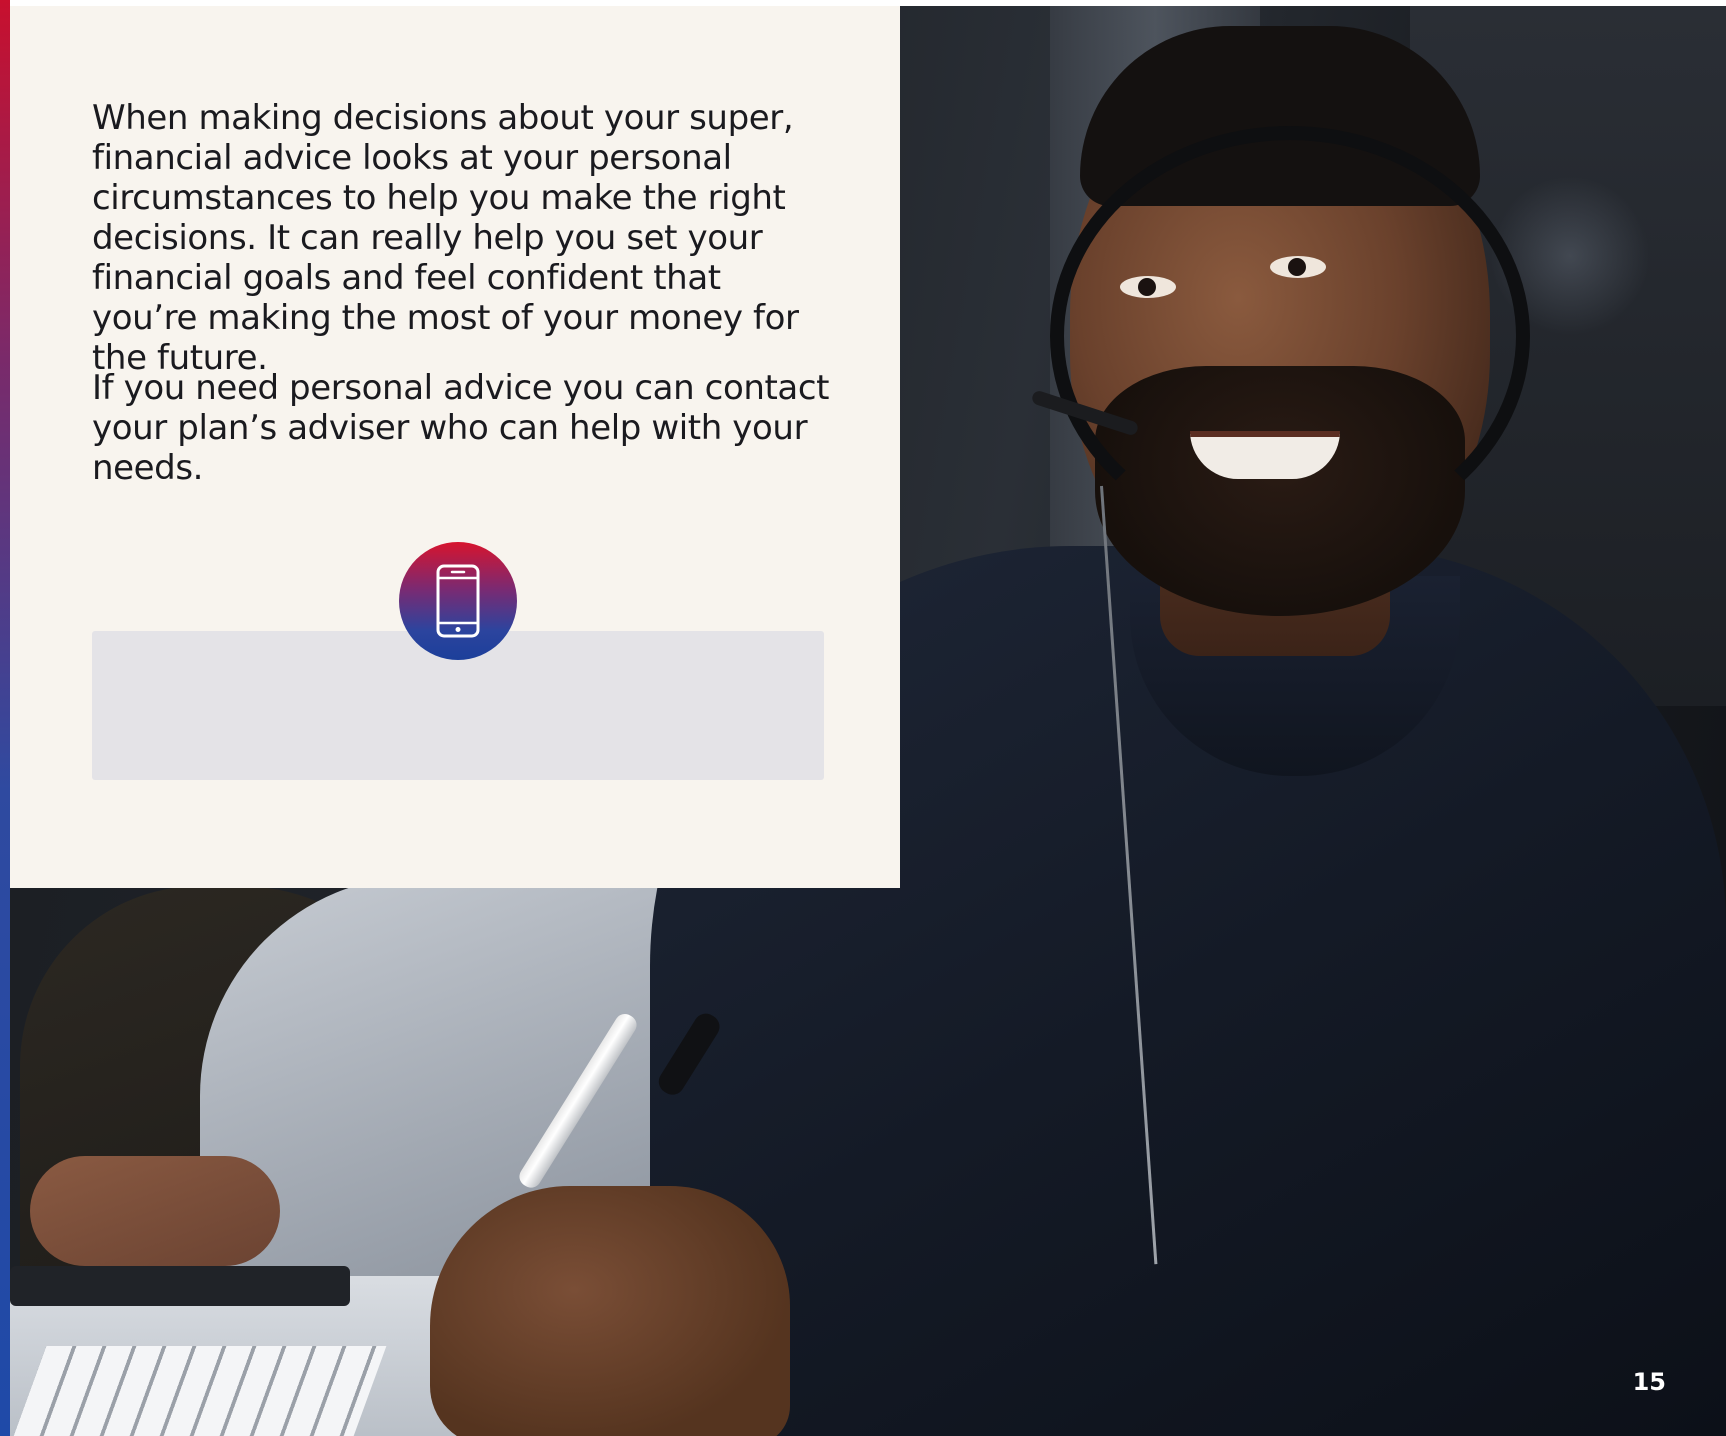 Image resolution: width=1726 pixels, height=1436 pixels. What do you see at coordinates (155, 1211) in the screenshot?
I see `coworker-hand` at bounding box center [155, 1211].